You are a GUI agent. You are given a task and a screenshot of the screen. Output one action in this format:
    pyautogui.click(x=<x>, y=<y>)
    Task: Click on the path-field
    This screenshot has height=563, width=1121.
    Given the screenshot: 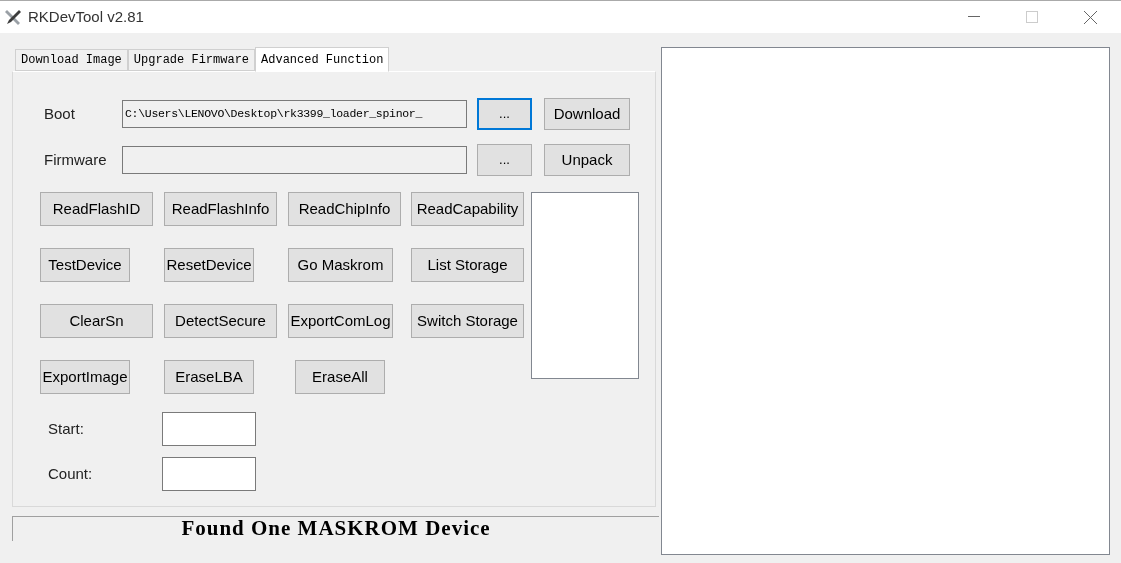 What is the action you would take?
    pyautogui.click(x=294, y=160)
    